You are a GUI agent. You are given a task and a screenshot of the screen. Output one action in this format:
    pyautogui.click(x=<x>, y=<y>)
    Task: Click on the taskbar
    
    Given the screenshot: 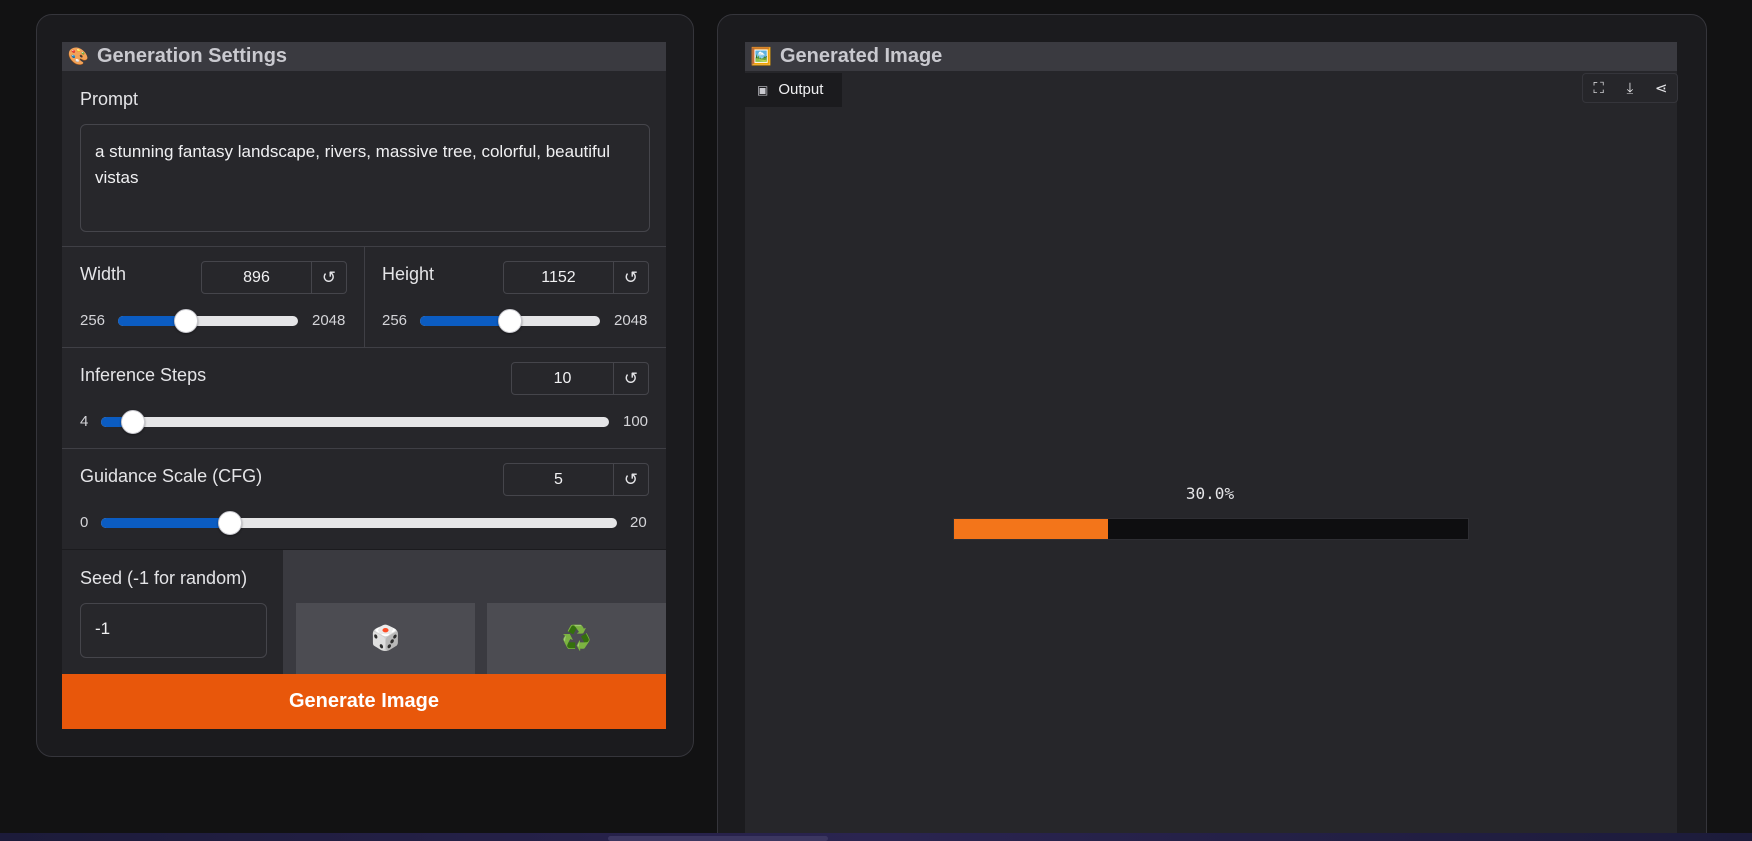 What is the action you would take?
    pyautogui.click(x=876, y=837)
    